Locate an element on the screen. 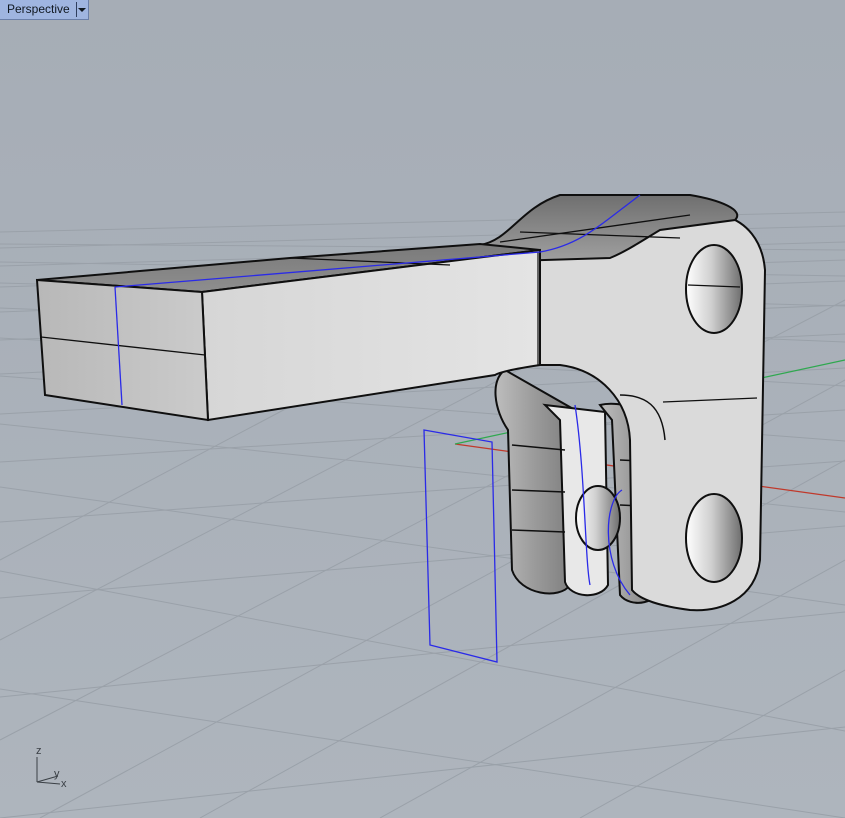  axis-y-label: y is located at coordinates (57, 774).